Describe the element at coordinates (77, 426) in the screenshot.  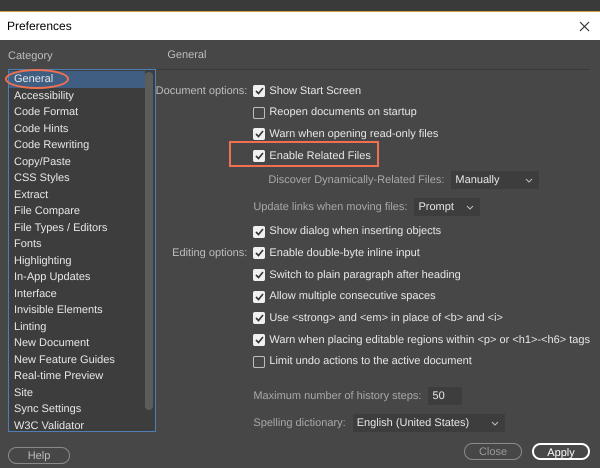
I see `category-item: W3C Validator` at that location.